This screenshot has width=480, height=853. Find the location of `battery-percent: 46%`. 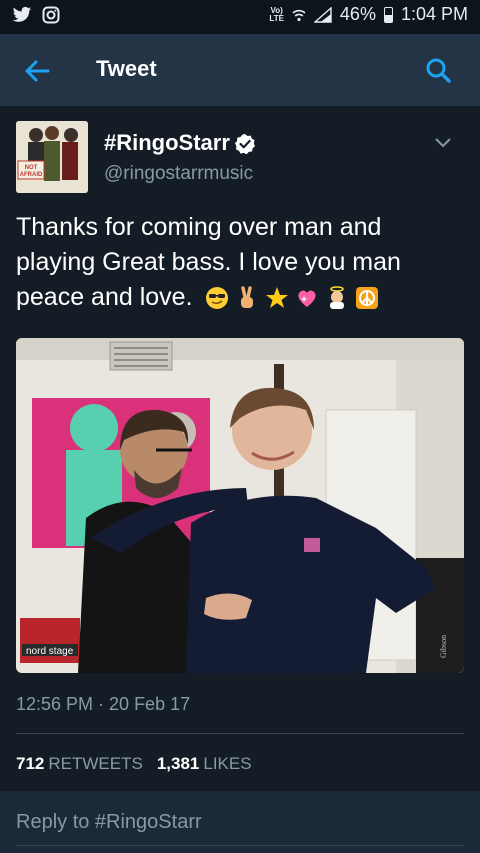

battery-percent: 46% is located at coordinates (357, 14).